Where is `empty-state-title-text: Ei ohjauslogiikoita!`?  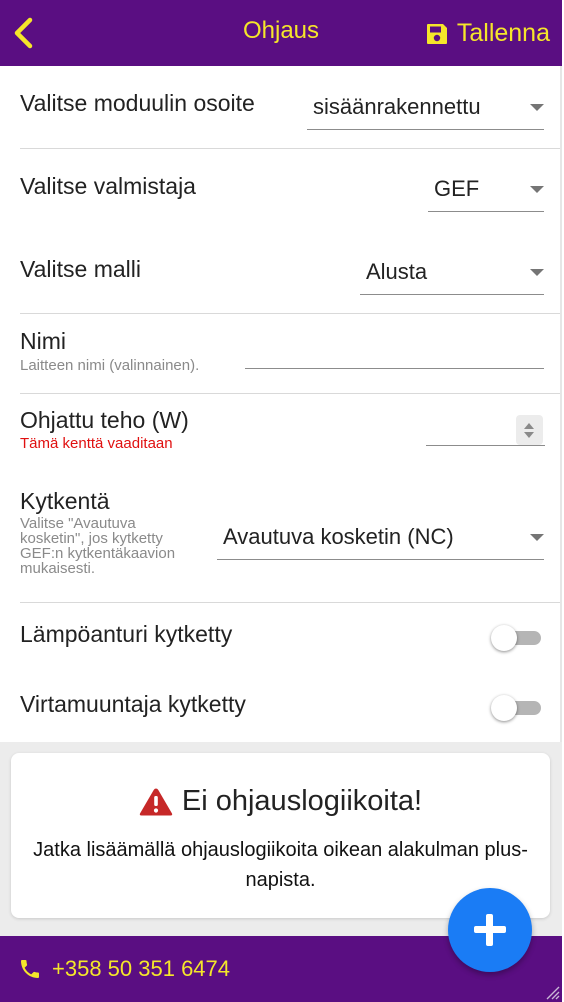 empty-state-title-text: Ei ohjauslogiikoita! is located at coordinates (302, 801).